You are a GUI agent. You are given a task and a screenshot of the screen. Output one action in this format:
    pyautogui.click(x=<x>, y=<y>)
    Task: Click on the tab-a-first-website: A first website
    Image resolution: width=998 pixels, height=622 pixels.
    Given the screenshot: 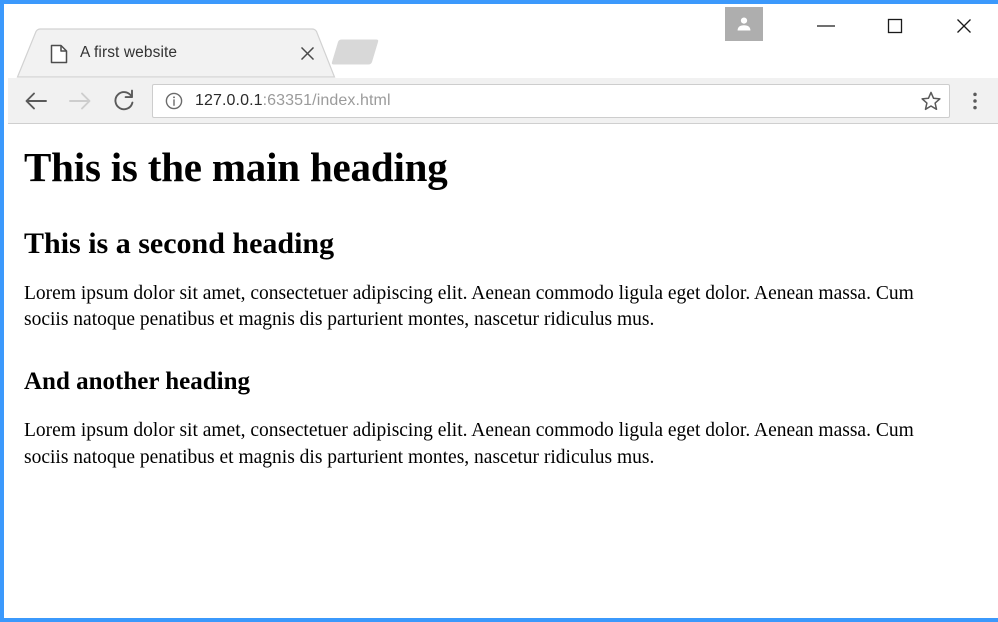 What is the action you would take?
    pyautogui.click(x=176, y=53)
    